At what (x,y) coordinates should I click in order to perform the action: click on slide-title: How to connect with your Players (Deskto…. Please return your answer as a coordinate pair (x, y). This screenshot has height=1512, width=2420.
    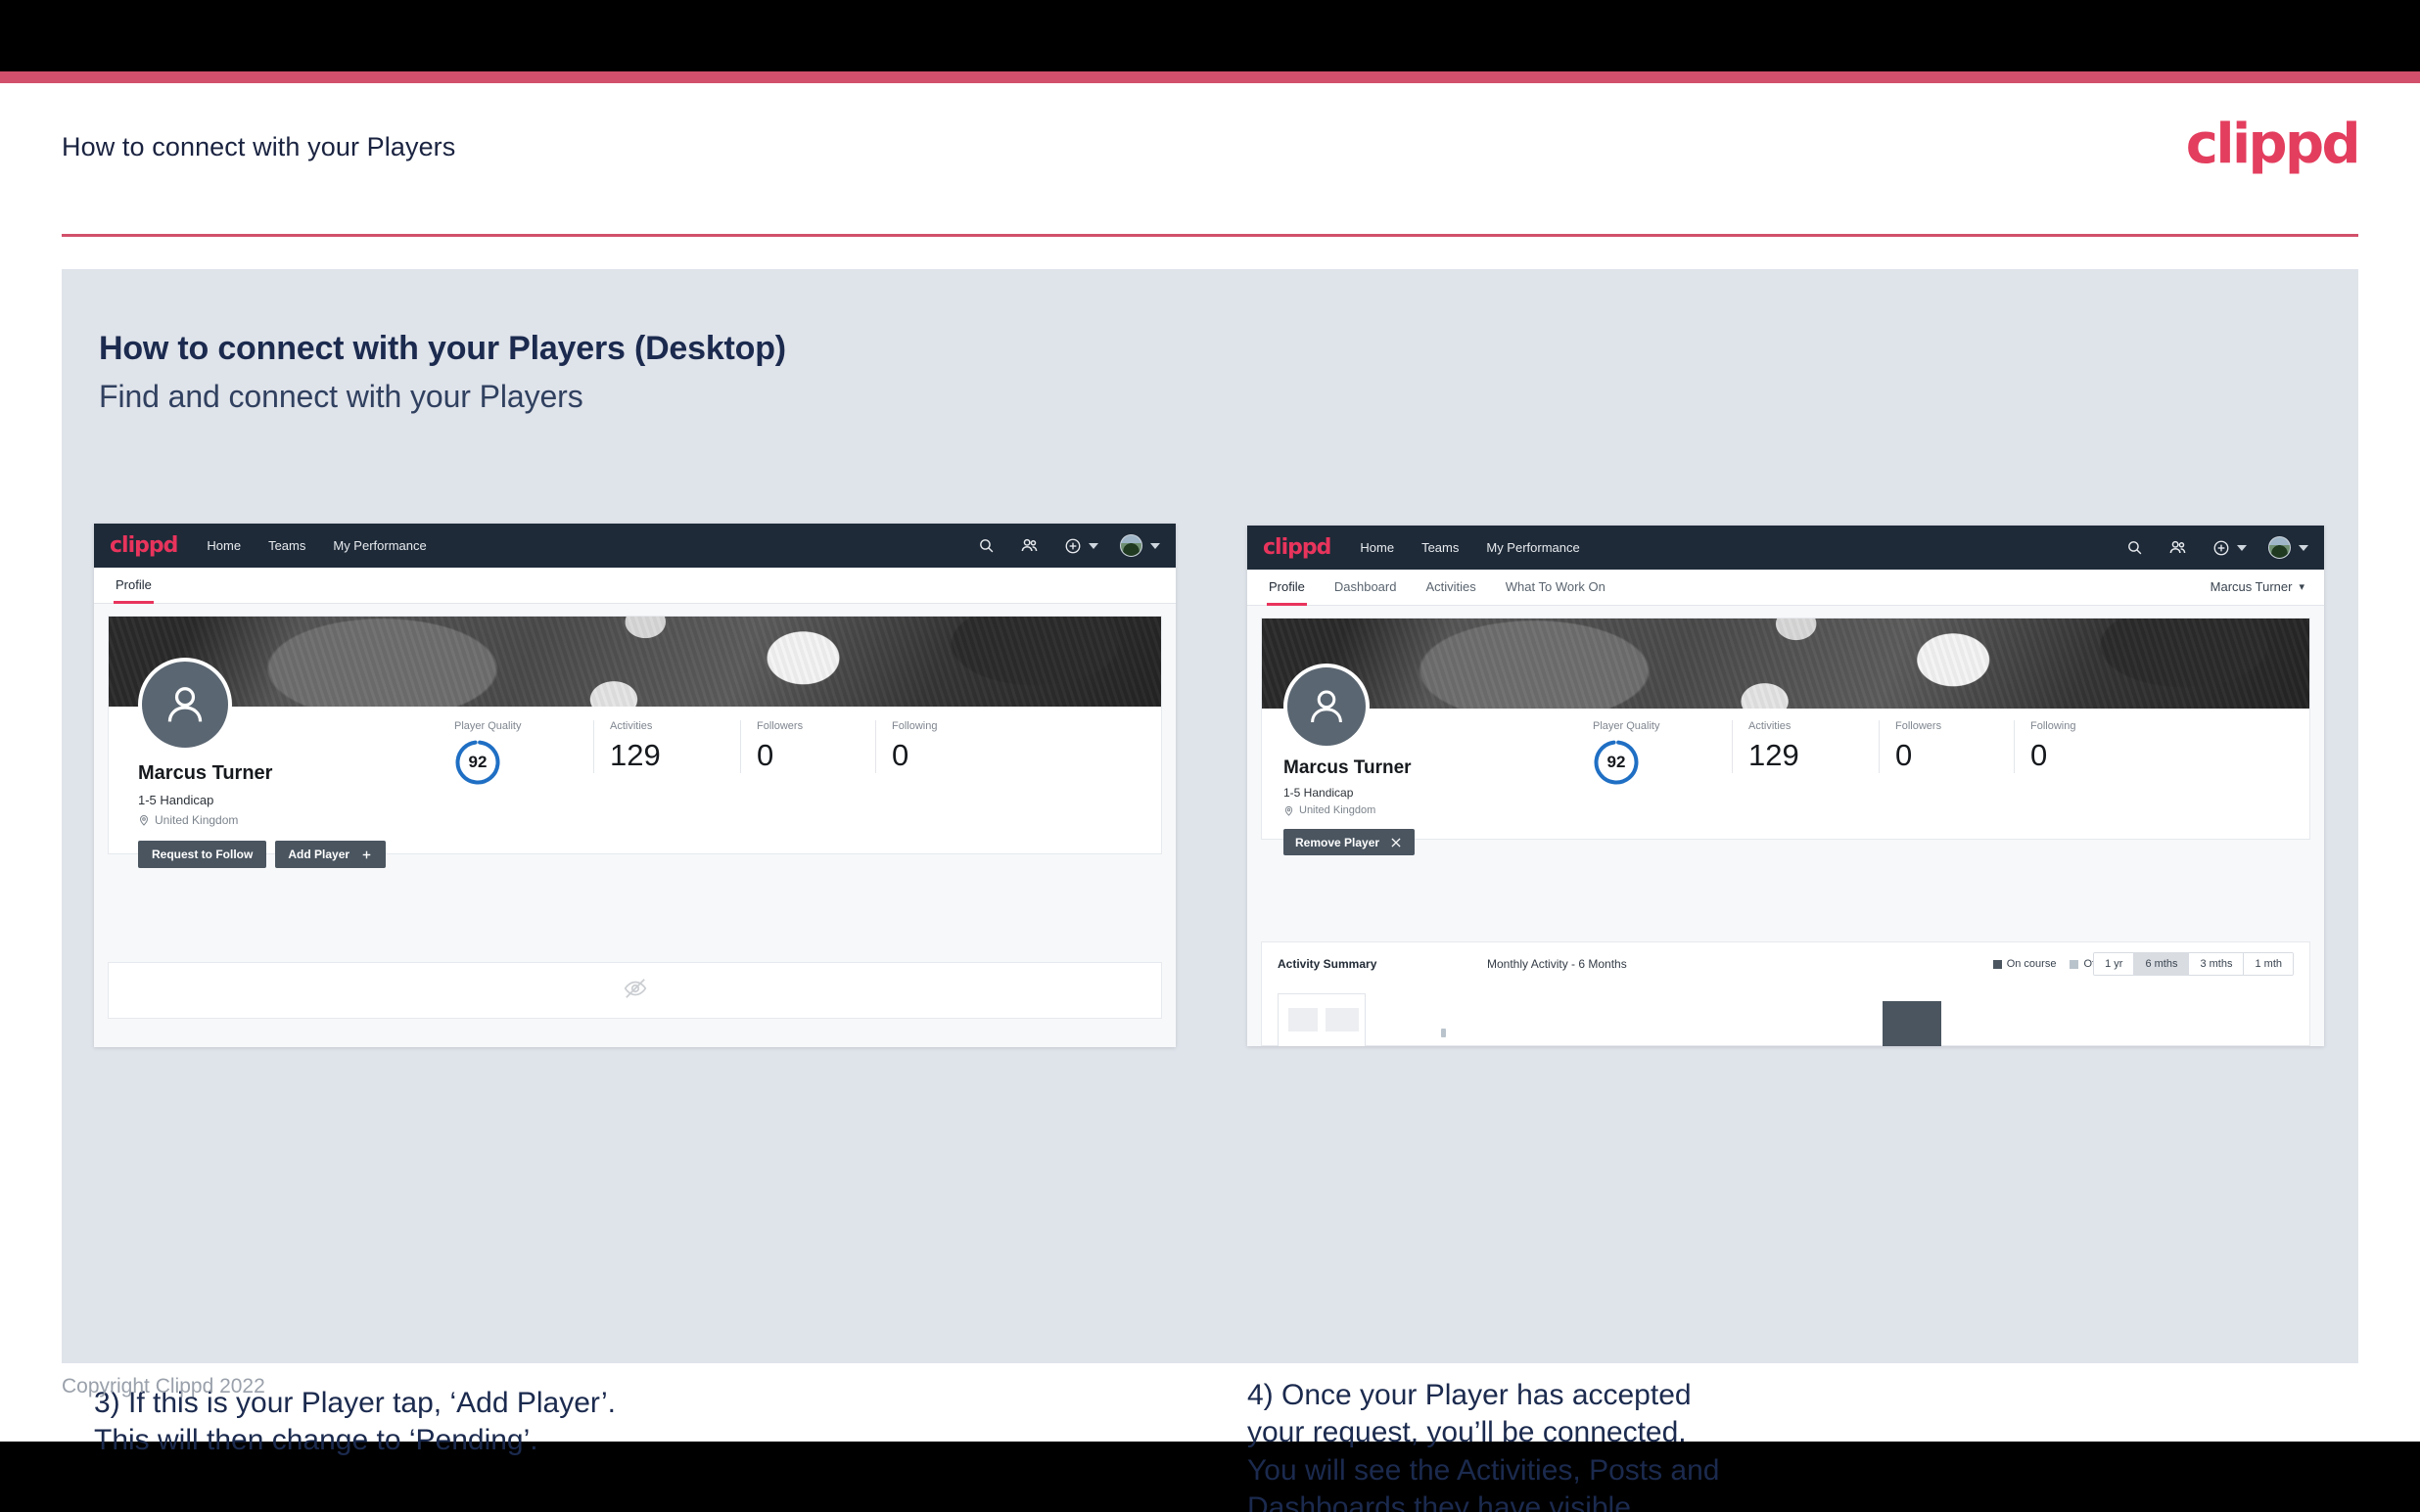
    Looking at the image, I should click on (442, 348).